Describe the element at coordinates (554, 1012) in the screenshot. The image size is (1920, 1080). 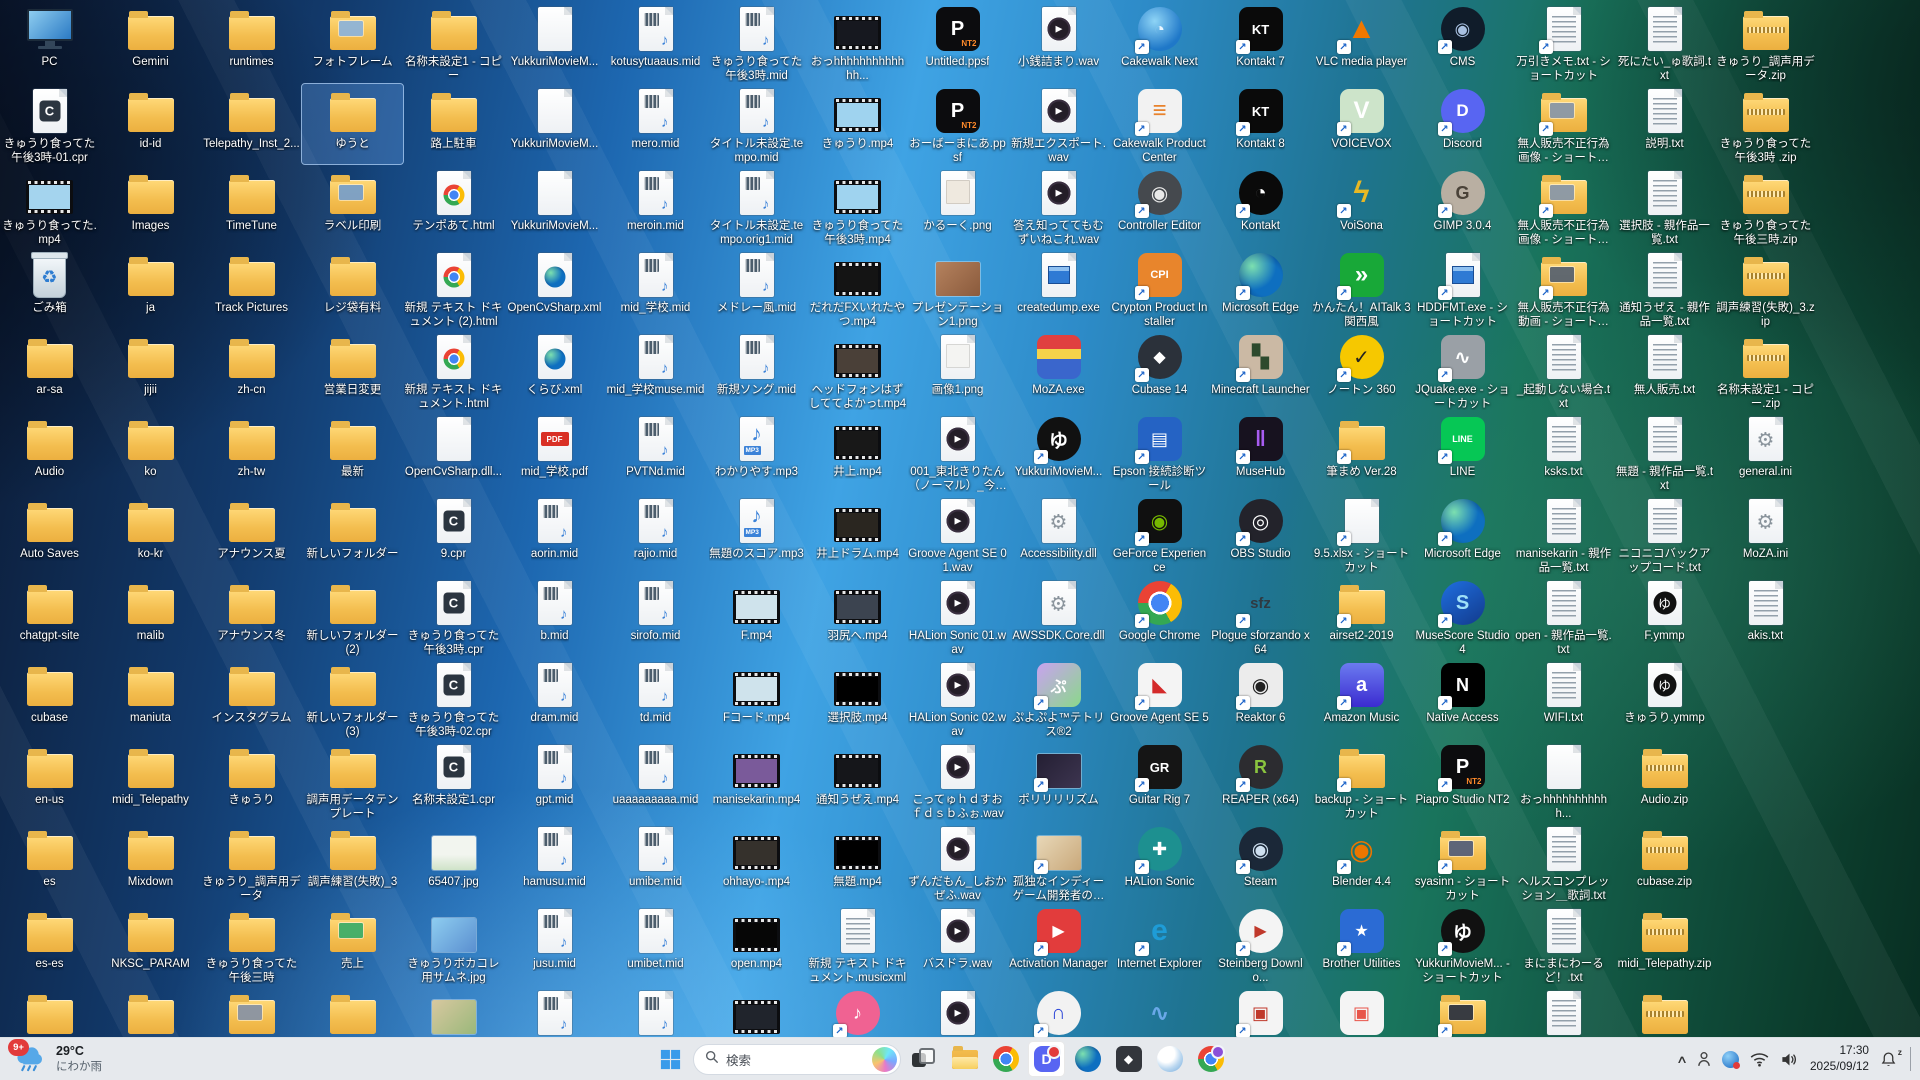
I see `desktop-icon: ♪` at that location.